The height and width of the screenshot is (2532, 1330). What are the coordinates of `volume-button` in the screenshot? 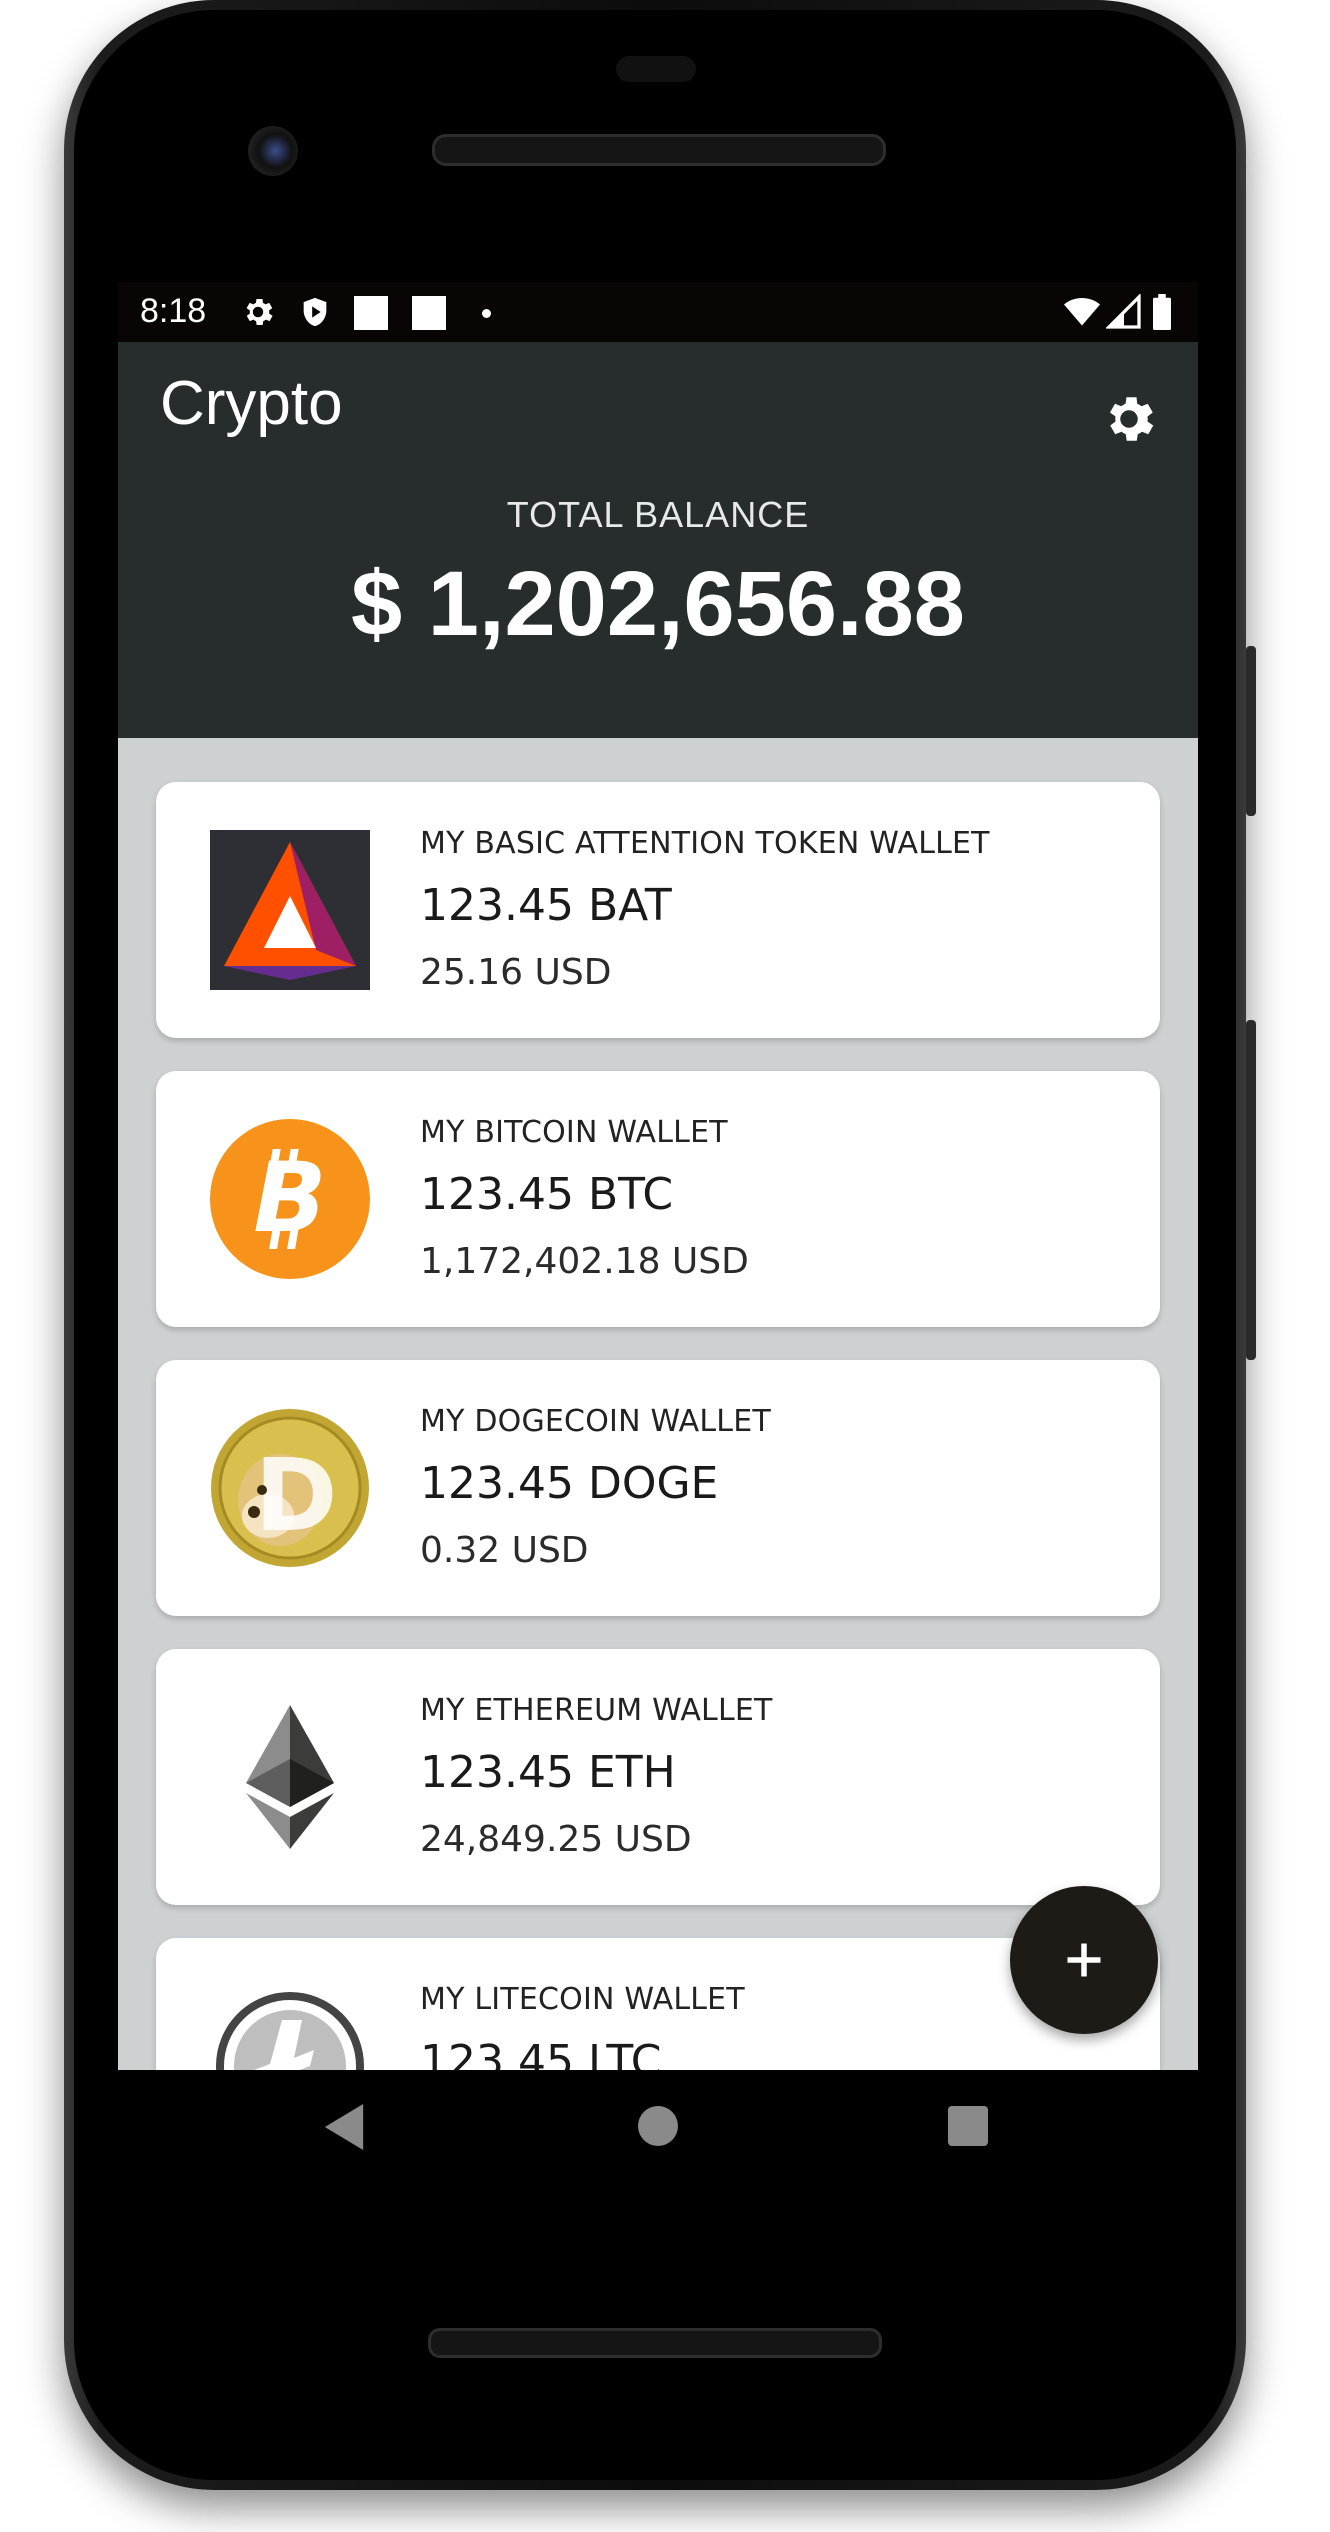 It's located at (1251, 731).